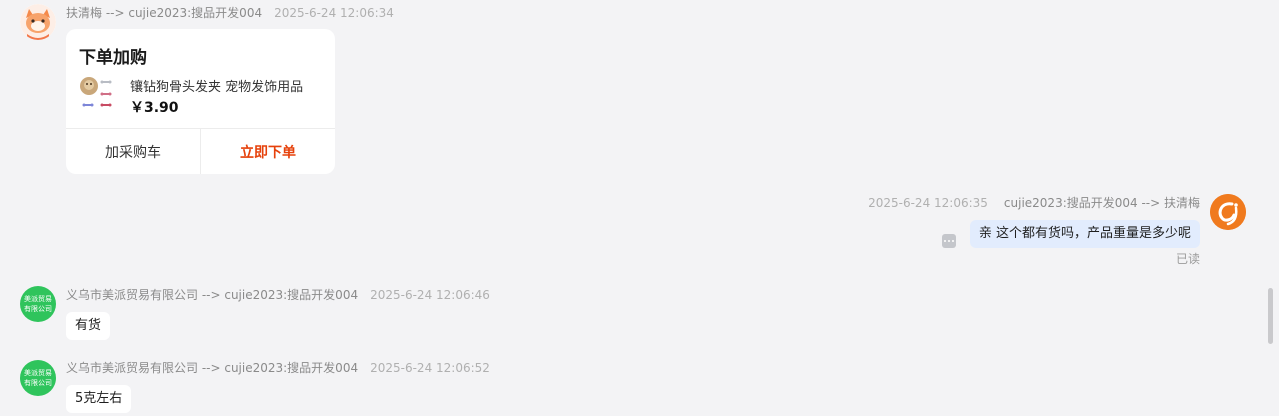 This screenshot has width=1279, height=416. What do you see at coordinates (334, 13) in the screenshot?
I see `message-time: 2025-6-24 12:06:34` at bounding box center [334, 13].